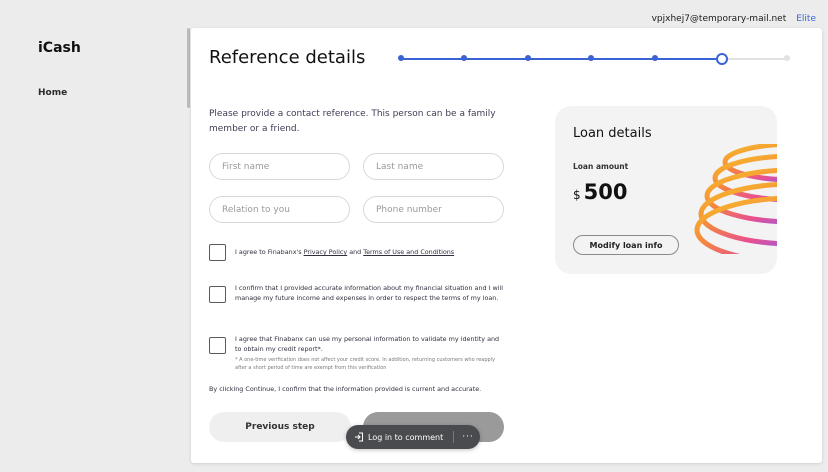  What do you see at coordinates (405, 437) in the screenshot?
I see `login-to-comment-label: Log in to comment` at bounding box center [405, 437].